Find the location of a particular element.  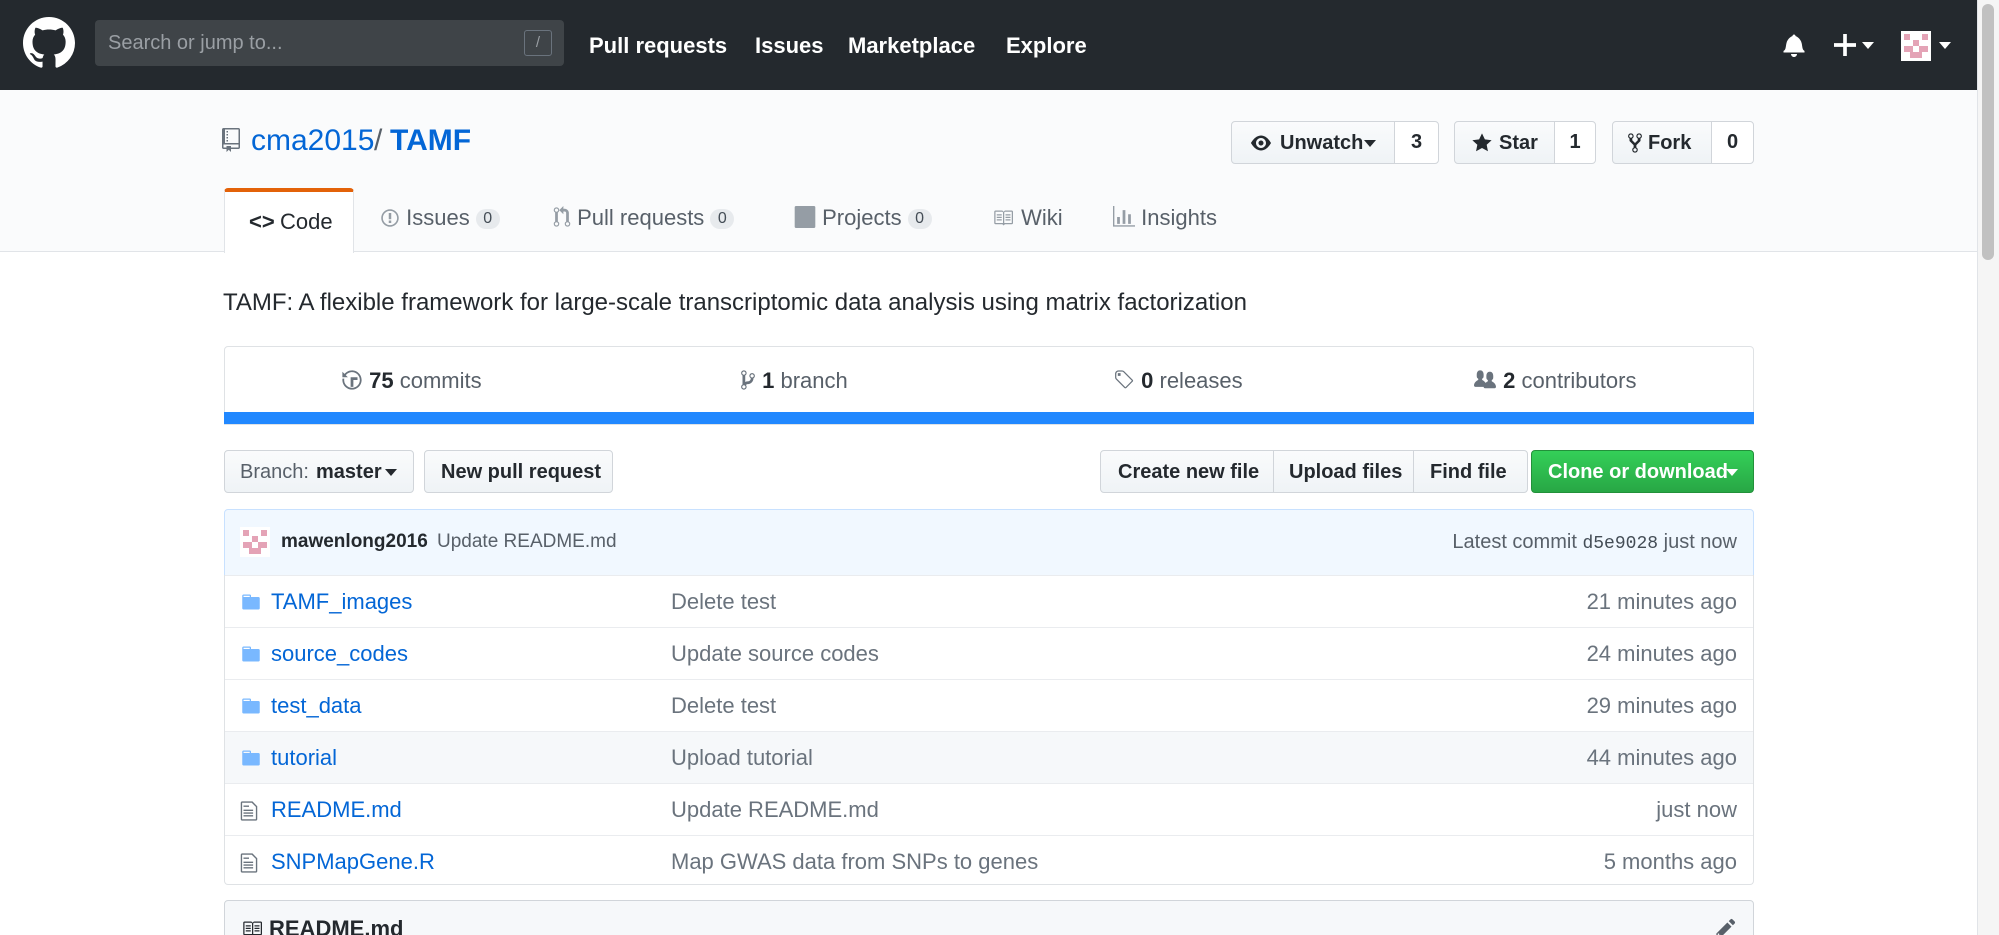

contributors-count: 2 is located at coordinates (1509, 380).